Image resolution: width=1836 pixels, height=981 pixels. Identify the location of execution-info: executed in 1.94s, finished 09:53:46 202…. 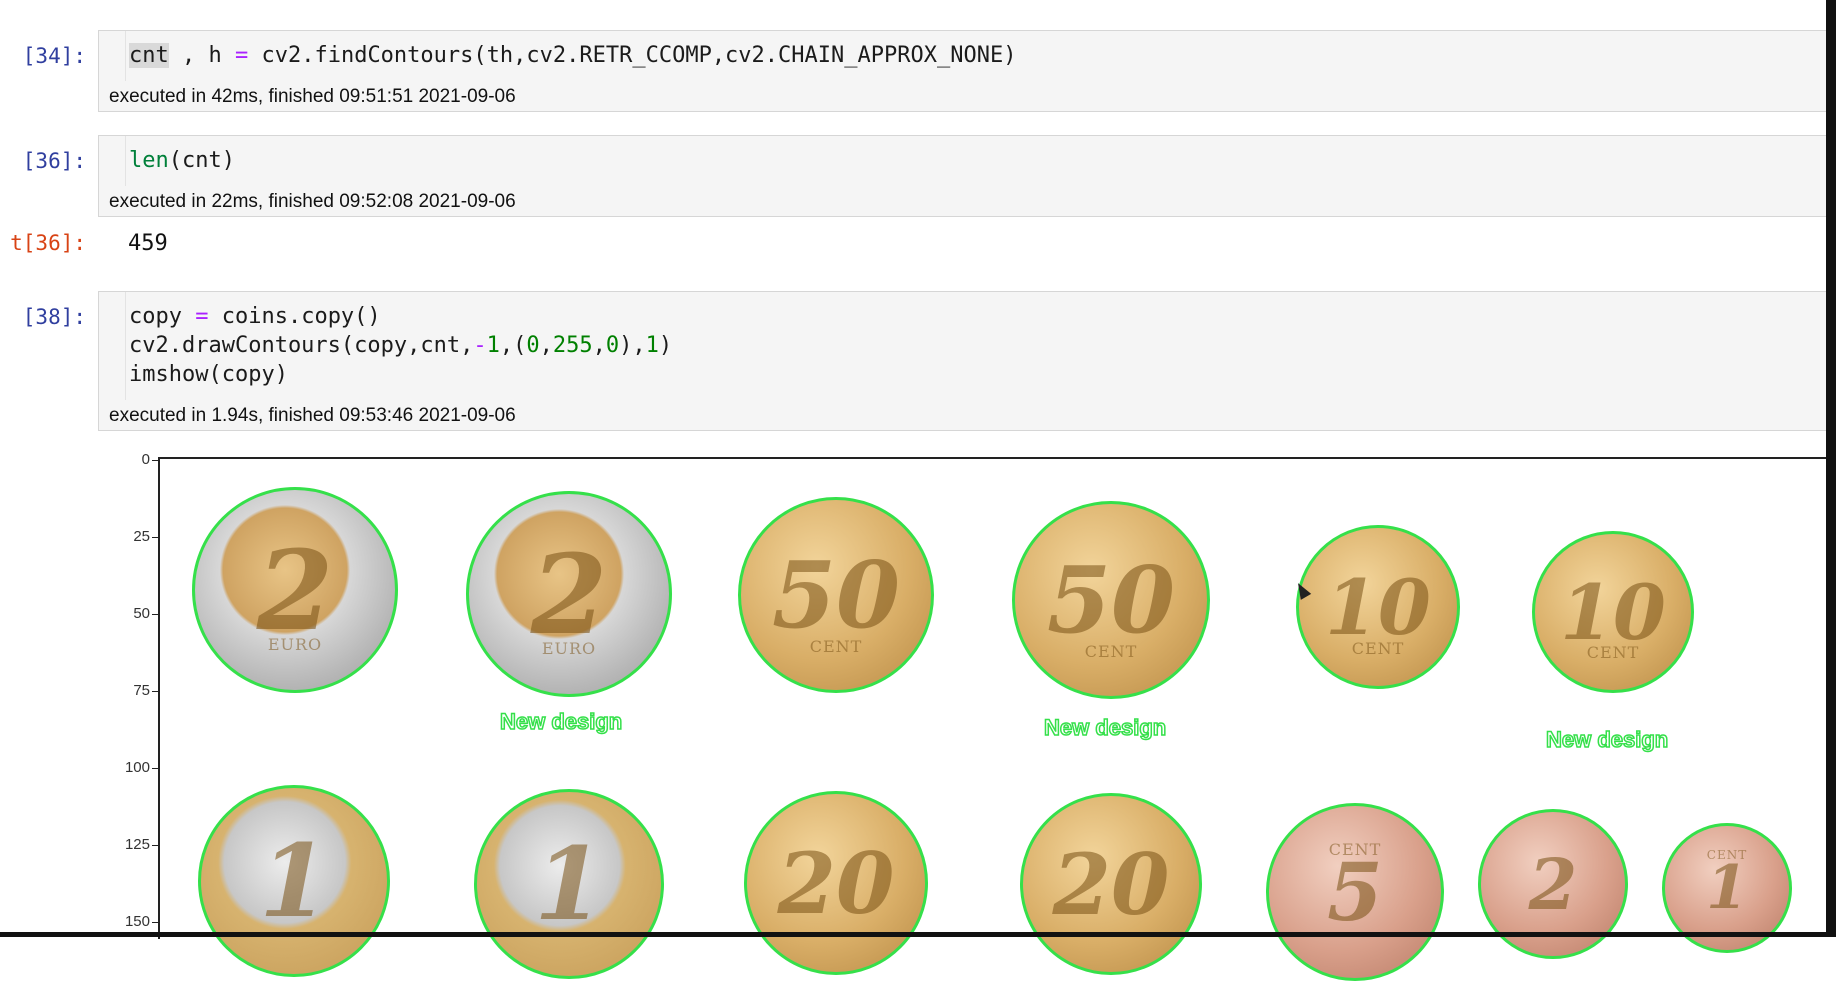
(967, 415).